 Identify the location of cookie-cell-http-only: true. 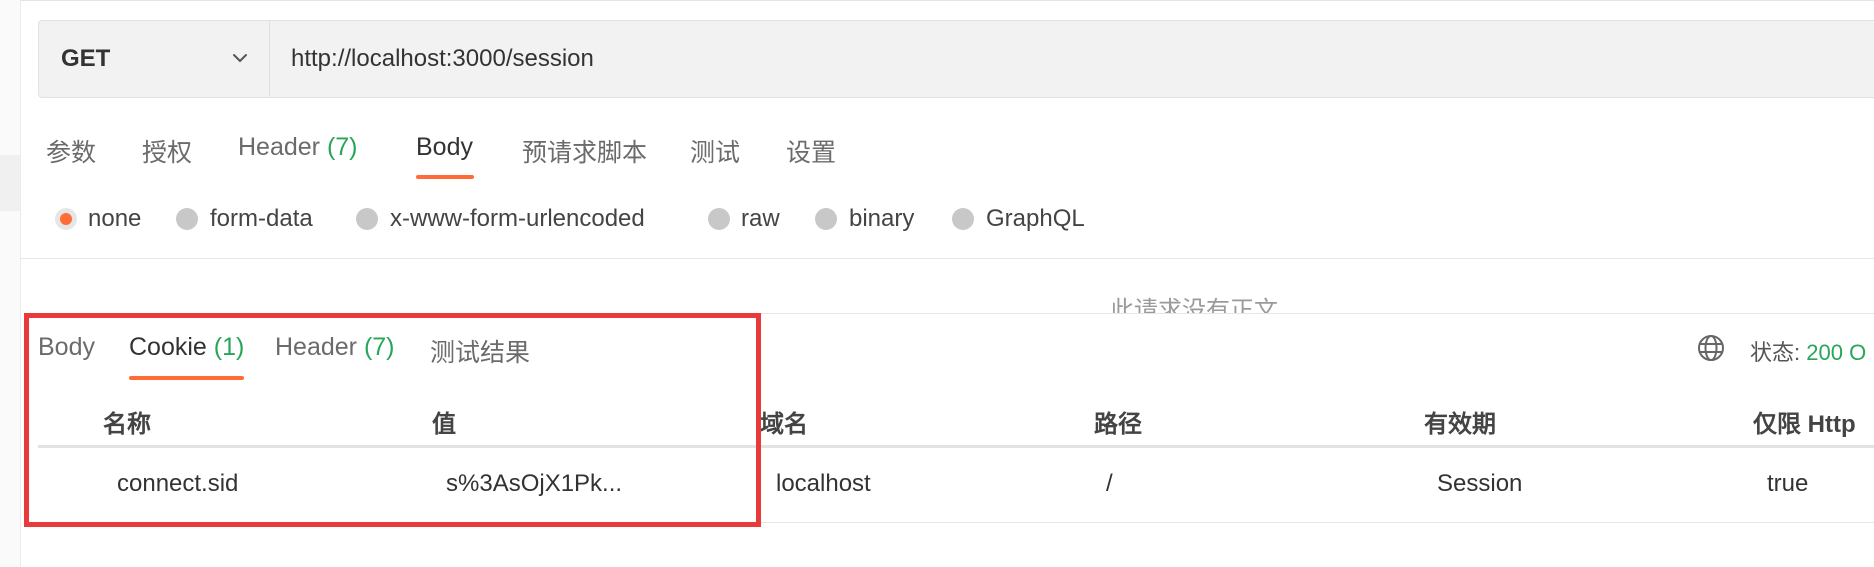
(1788, 483).